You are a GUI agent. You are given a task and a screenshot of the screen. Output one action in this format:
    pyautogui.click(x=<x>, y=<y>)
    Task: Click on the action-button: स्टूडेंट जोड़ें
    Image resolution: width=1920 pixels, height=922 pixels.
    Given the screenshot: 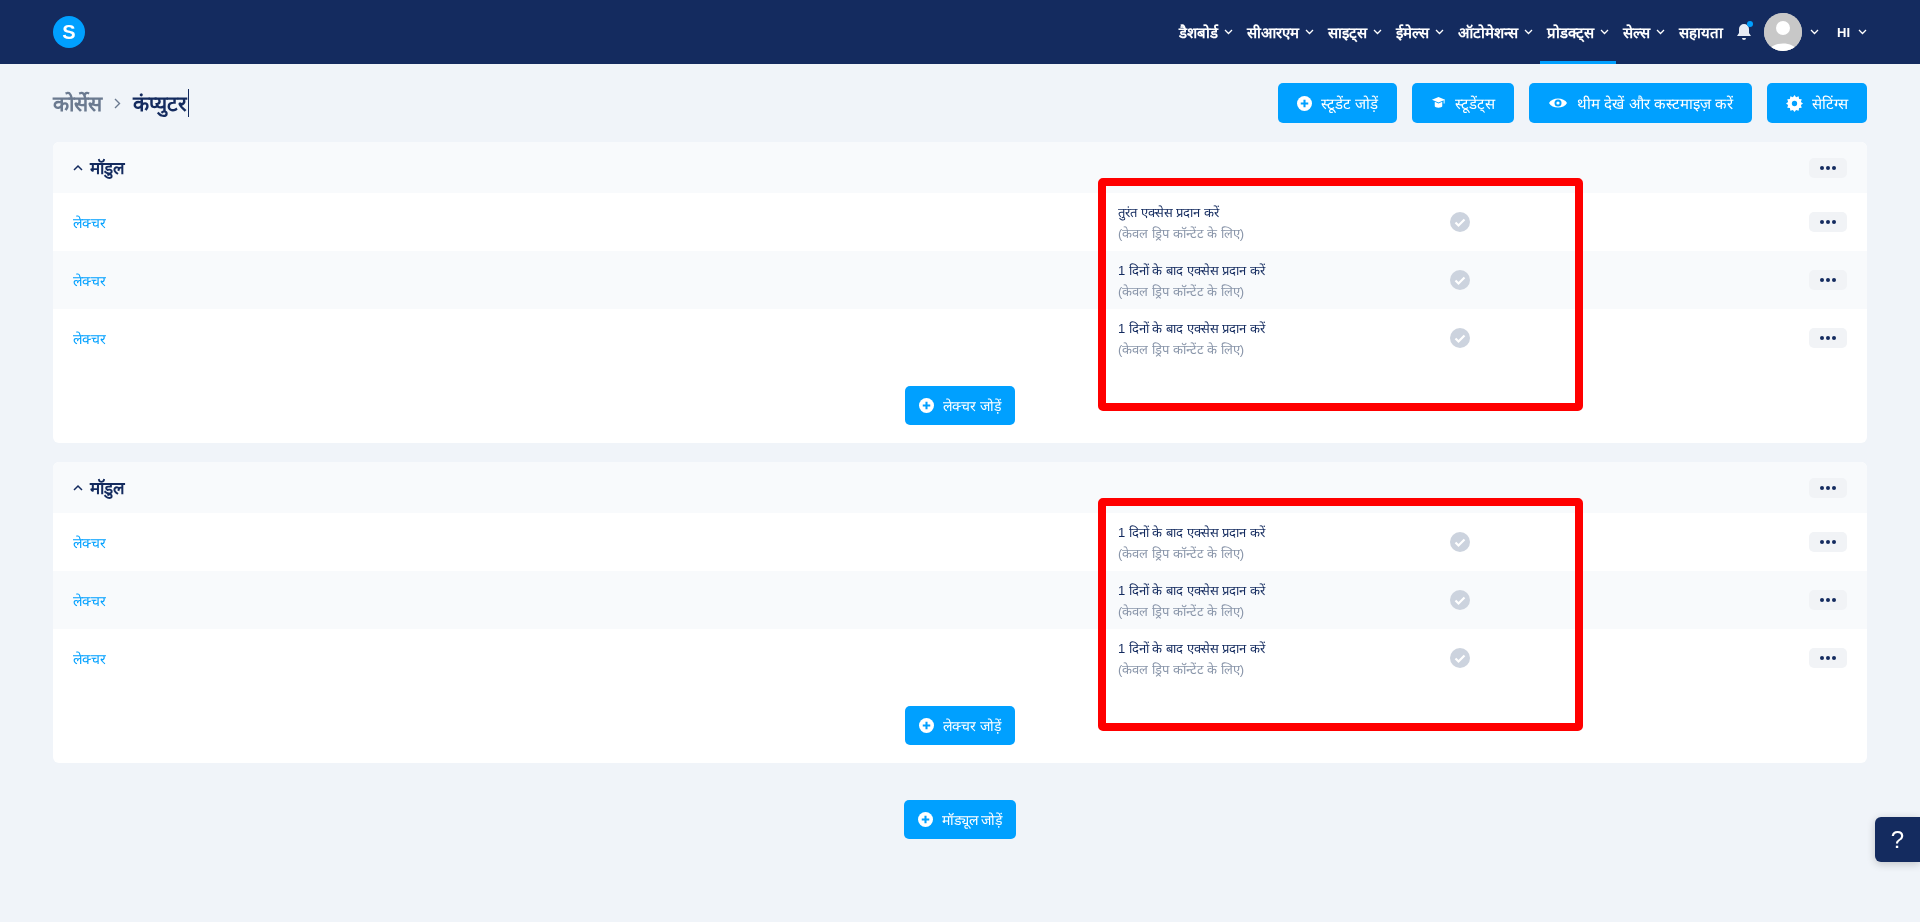 What is the action you would take?
    pyautogui.click(x=1338, y=103)
    